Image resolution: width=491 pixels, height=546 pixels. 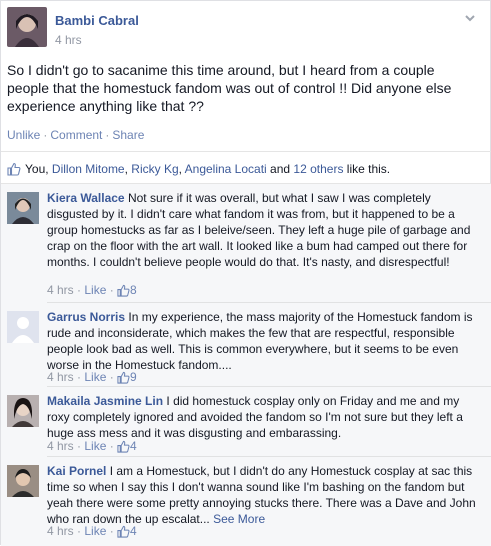 I want to click on comment-link: Comment, so click(x=76, y=135).